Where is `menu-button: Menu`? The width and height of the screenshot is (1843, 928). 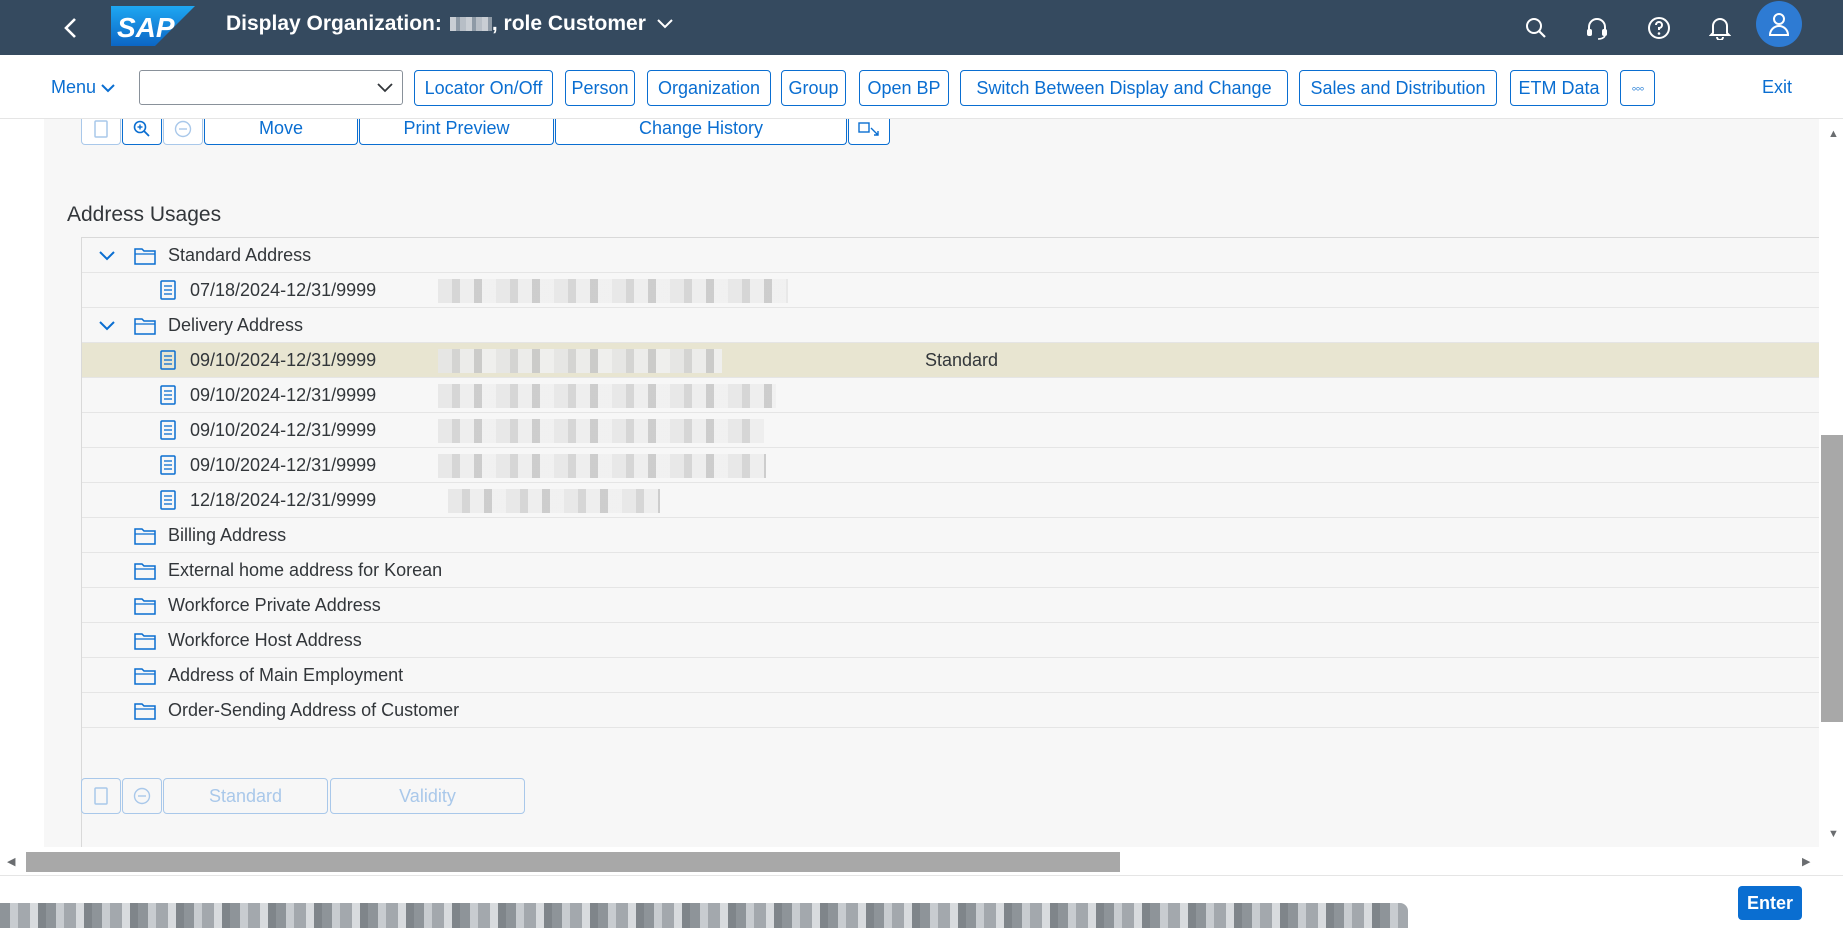 menu-button: Menu is located at coordinates (83, 87).